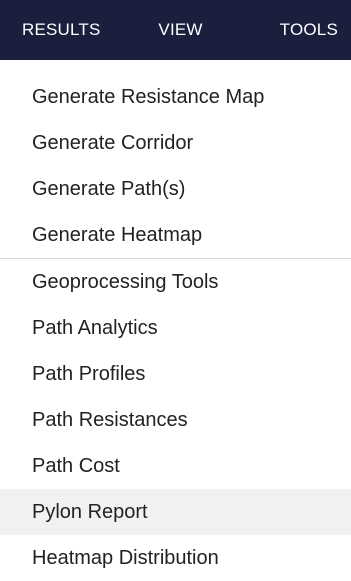  What do you see at coordinates (175, 97) in the screenshot?
I see `menu-item-generate-resistance-map: Generate Resistance Map` at bounding box center [175, 97].